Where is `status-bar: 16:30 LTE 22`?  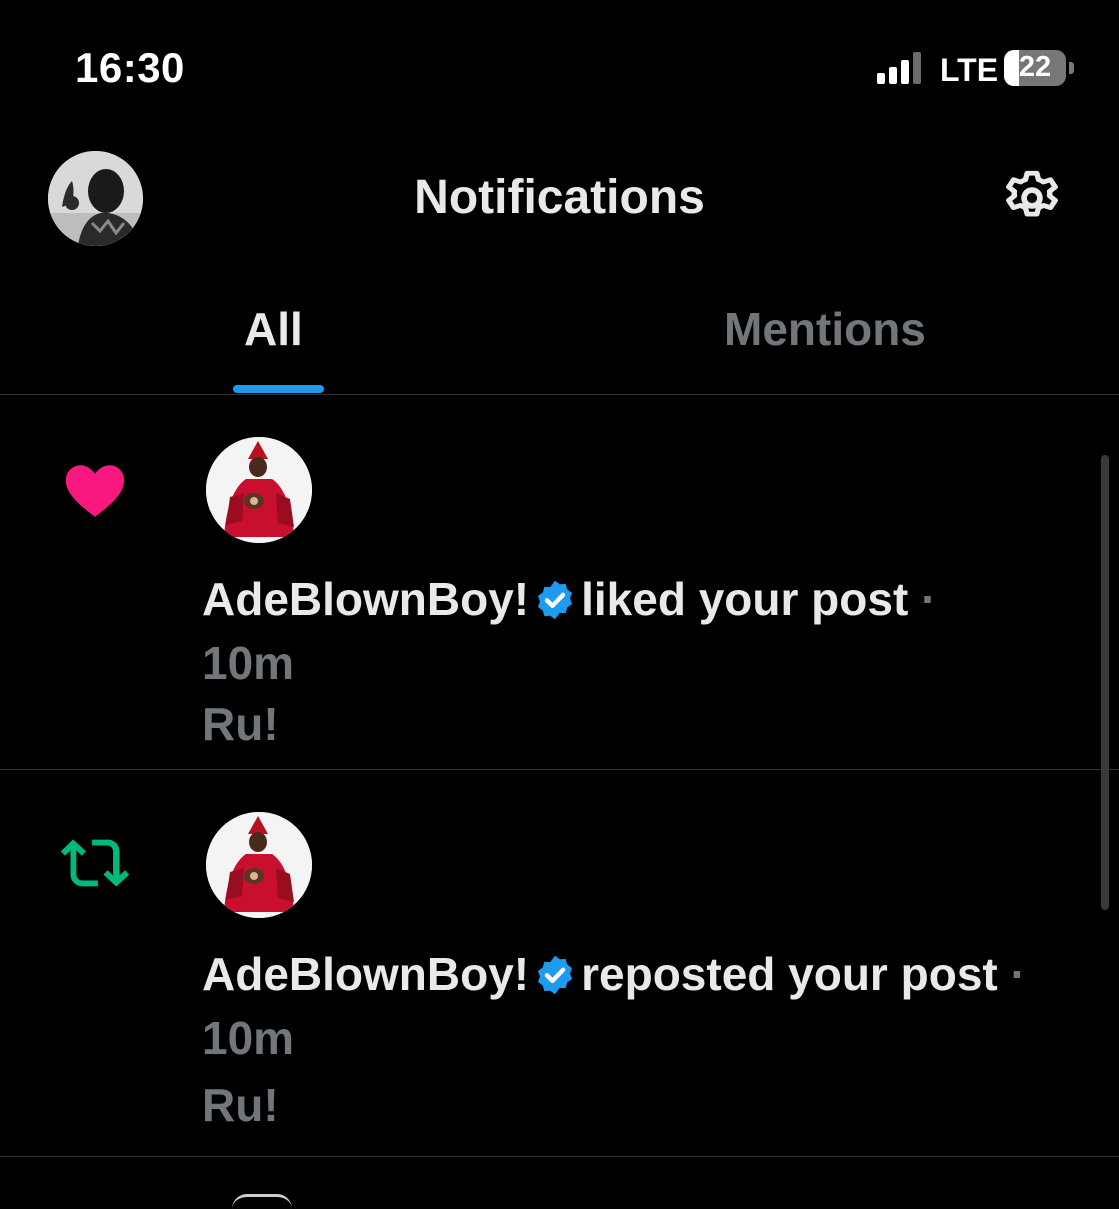 status-bar: 16:30 LTE 22 is located at coordinates (559, 70).